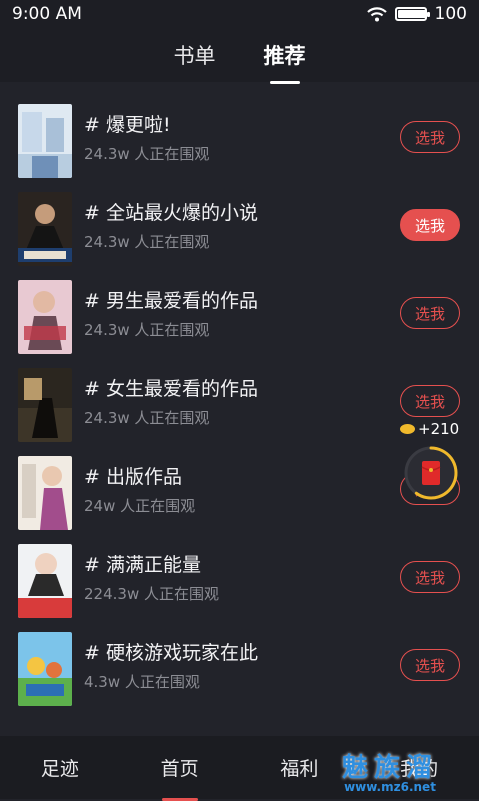 Image resolution: width=479 pixels, height=801 pixels. I want to click on coin-reward: +210, so click(429, 429).